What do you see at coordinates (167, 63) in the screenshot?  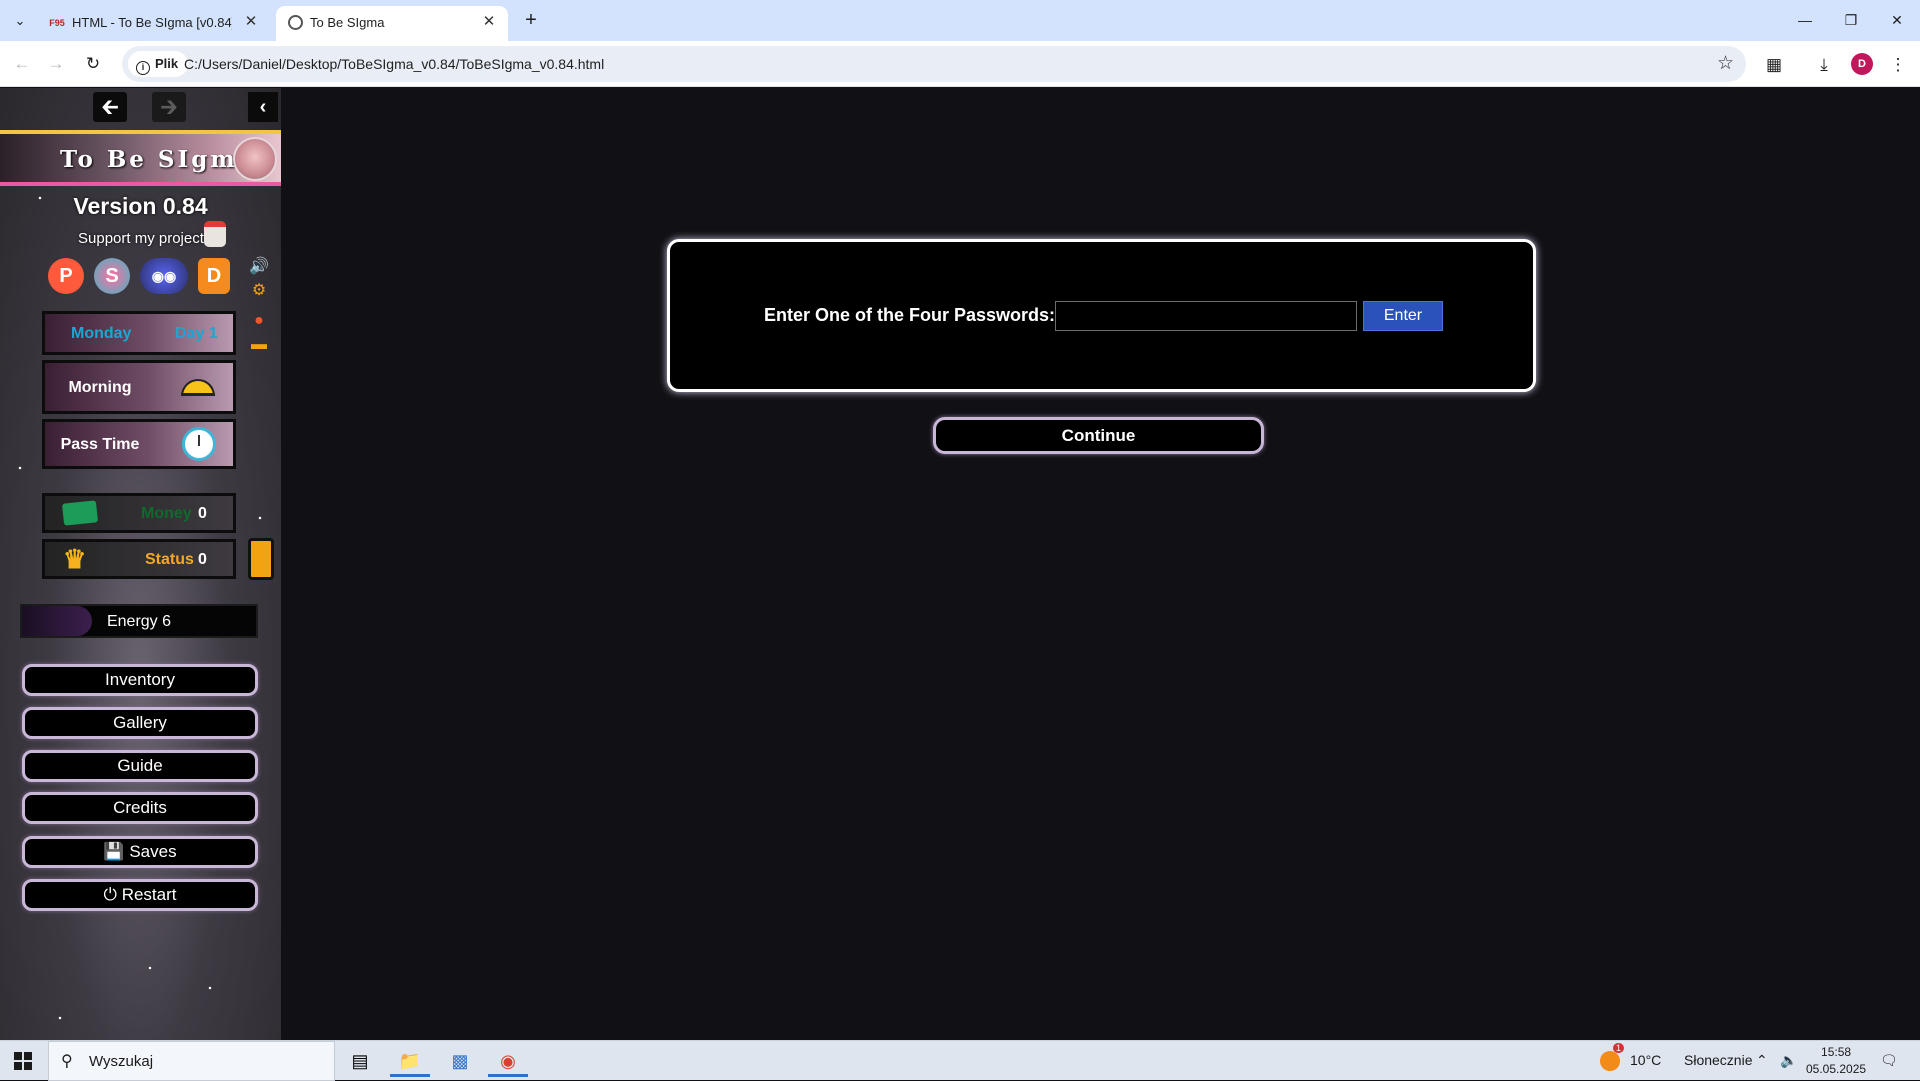 I see `site-chip-label: Plik` at bounding box center [167, 63].